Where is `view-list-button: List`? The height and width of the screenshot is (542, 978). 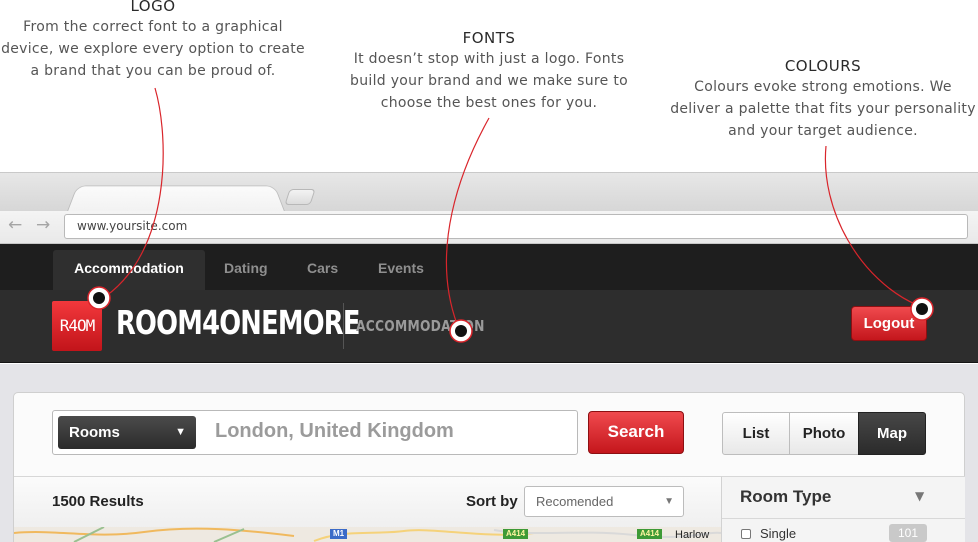 view-list-button: List is located at coordinates (756, 433).